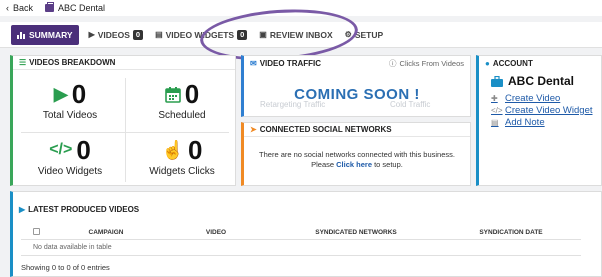  I want to click on info-icon: ⓘ, so click(393, 63).